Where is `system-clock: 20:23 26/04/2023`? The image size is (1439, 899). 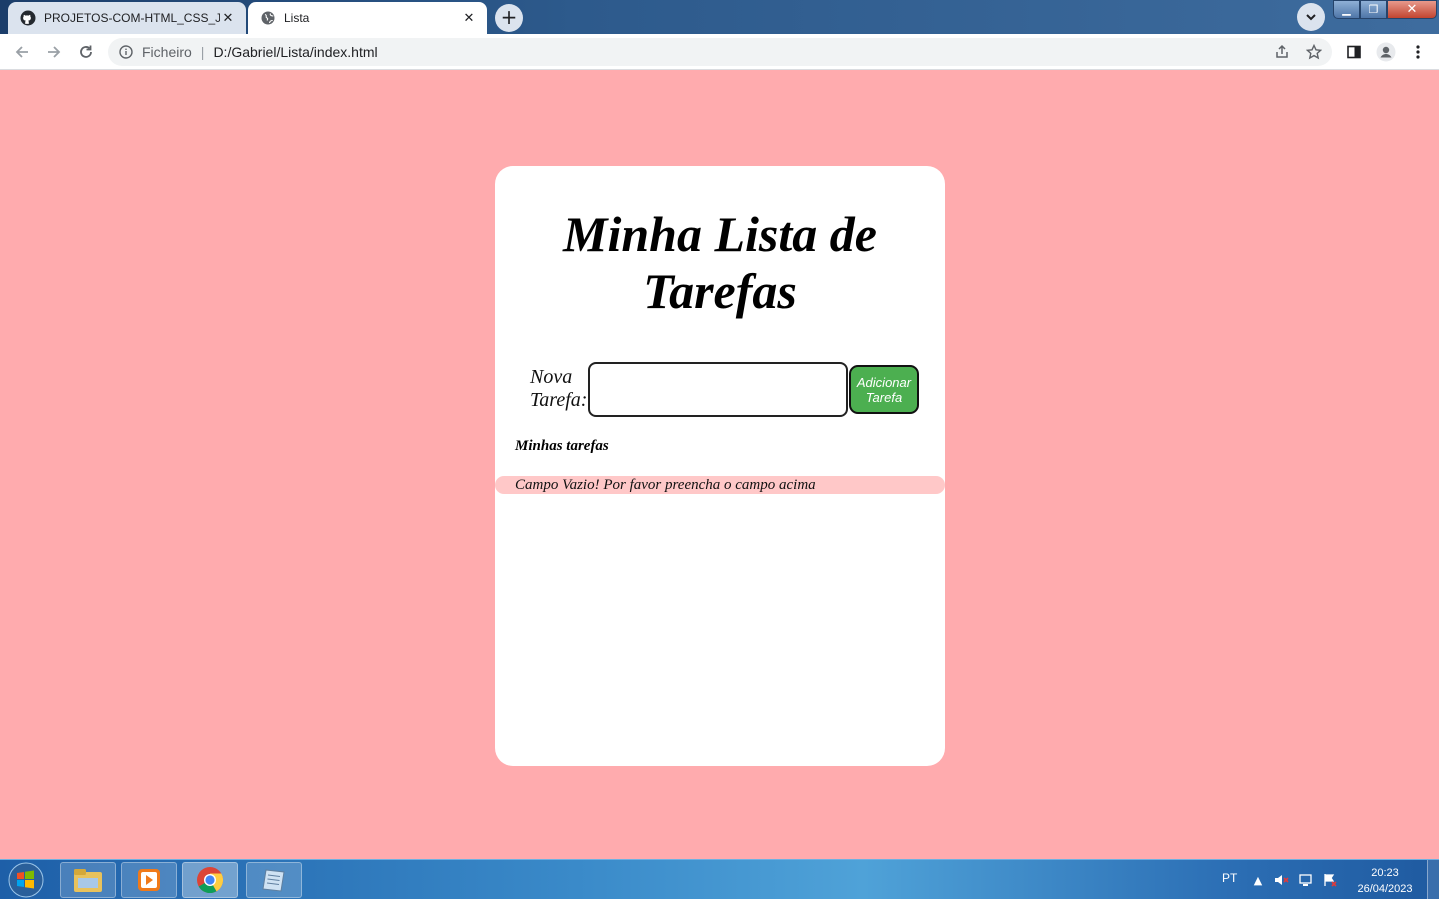
system-clock: 20:23 26/04/2023 is located at coordinates (1385, 881).